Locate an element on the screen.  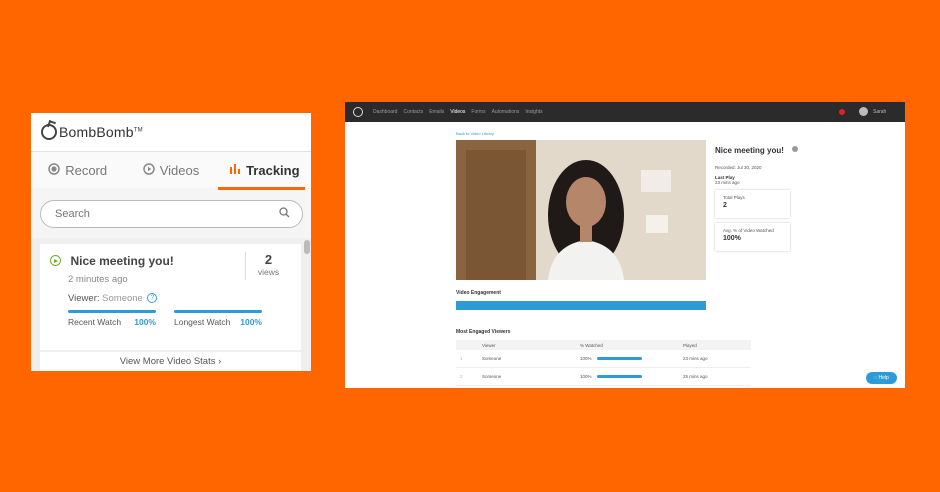
bar-chart-icon is located at coordinates (235, 170).